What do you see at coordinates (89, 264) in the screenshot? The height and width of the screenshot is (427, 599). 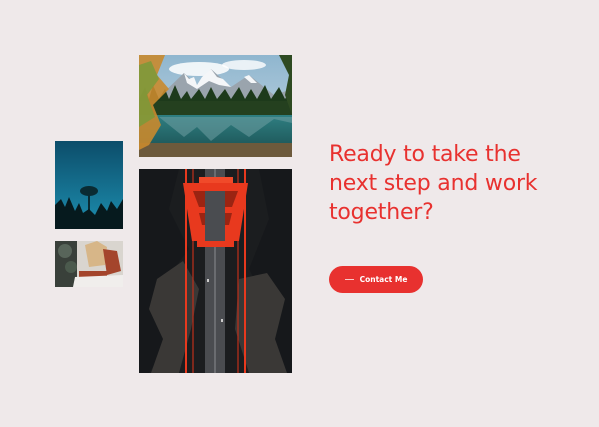 I see `photo-person-reading` at bounding box center [89, 264].